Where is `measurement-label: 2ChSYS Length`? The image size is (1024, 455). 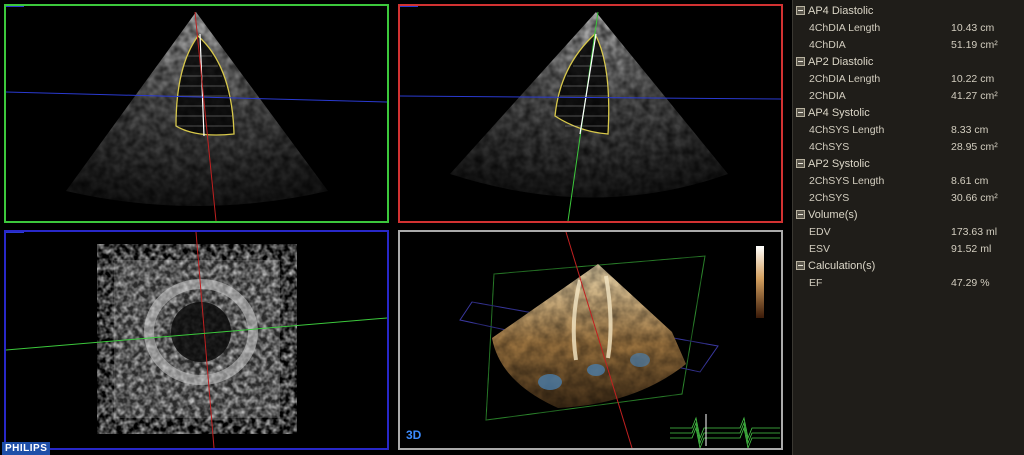 measurement-label: 2ChSYS Length is located at coordinates (847, 180).